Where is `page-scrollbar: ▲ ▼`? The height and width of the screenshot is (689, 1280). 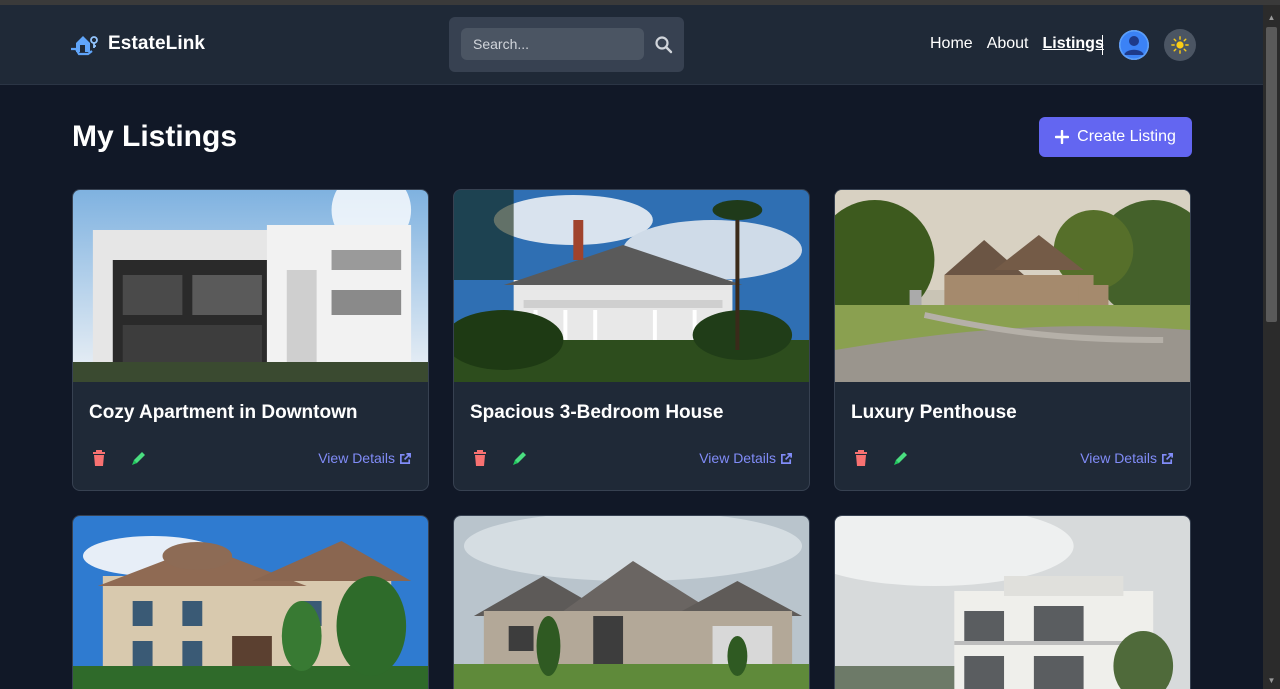 page-scrollbar: ▲ ▼ is located at coordinates (1271, 347).